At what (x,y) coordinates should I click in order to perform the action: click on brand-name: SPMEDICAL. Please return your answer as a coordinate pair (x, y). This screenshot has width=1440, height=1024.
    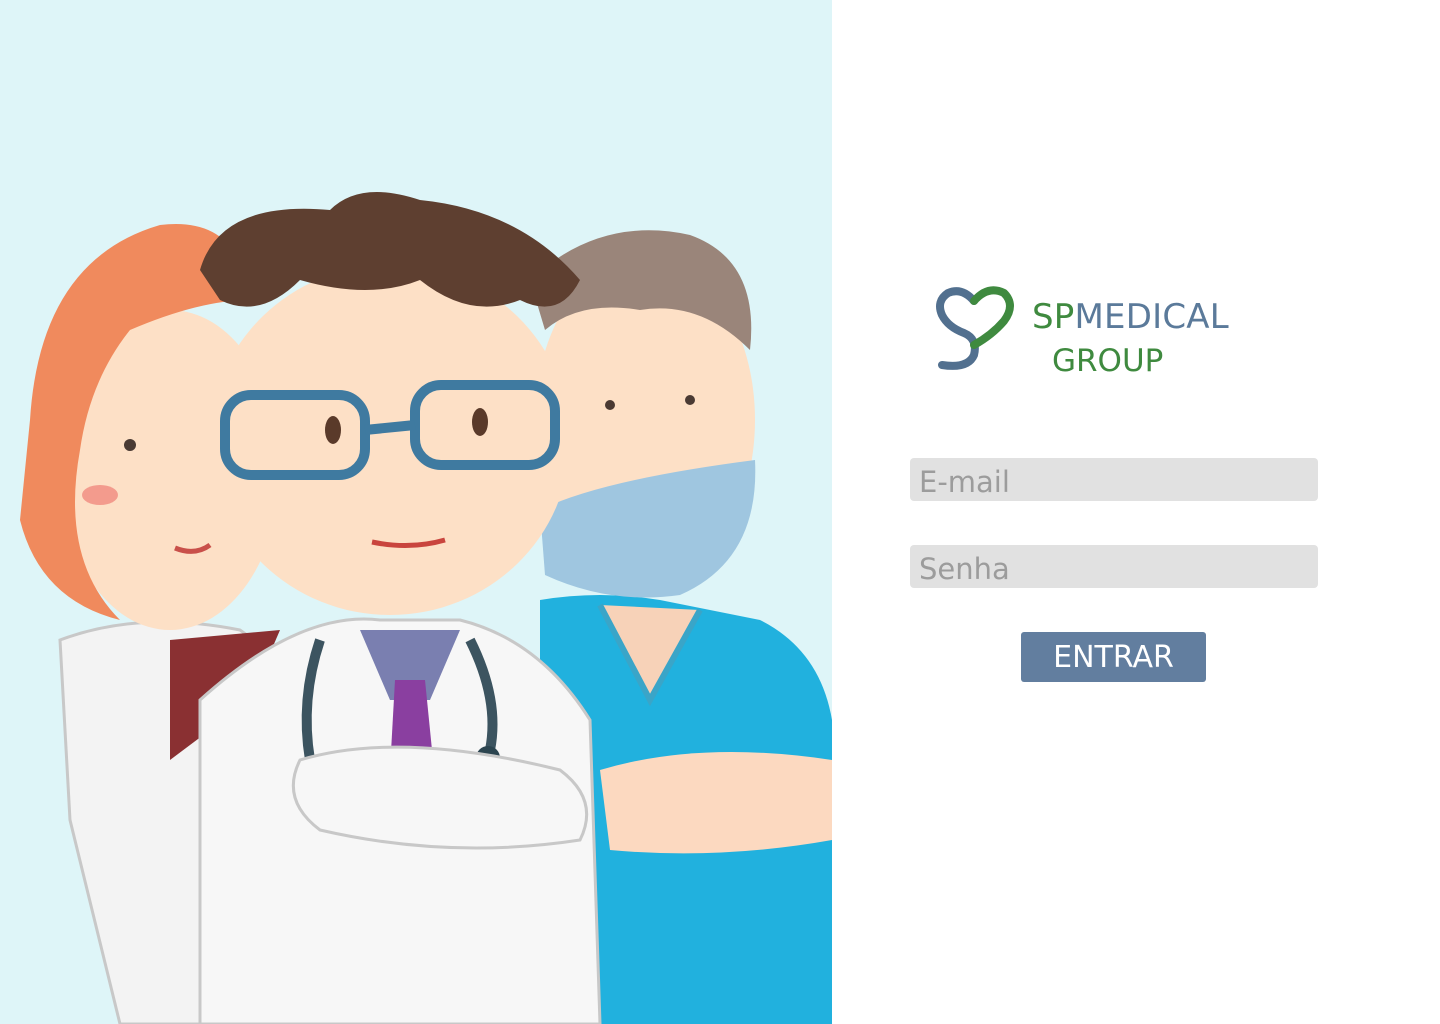
    Looking at the image, I should click on (1130, 317).